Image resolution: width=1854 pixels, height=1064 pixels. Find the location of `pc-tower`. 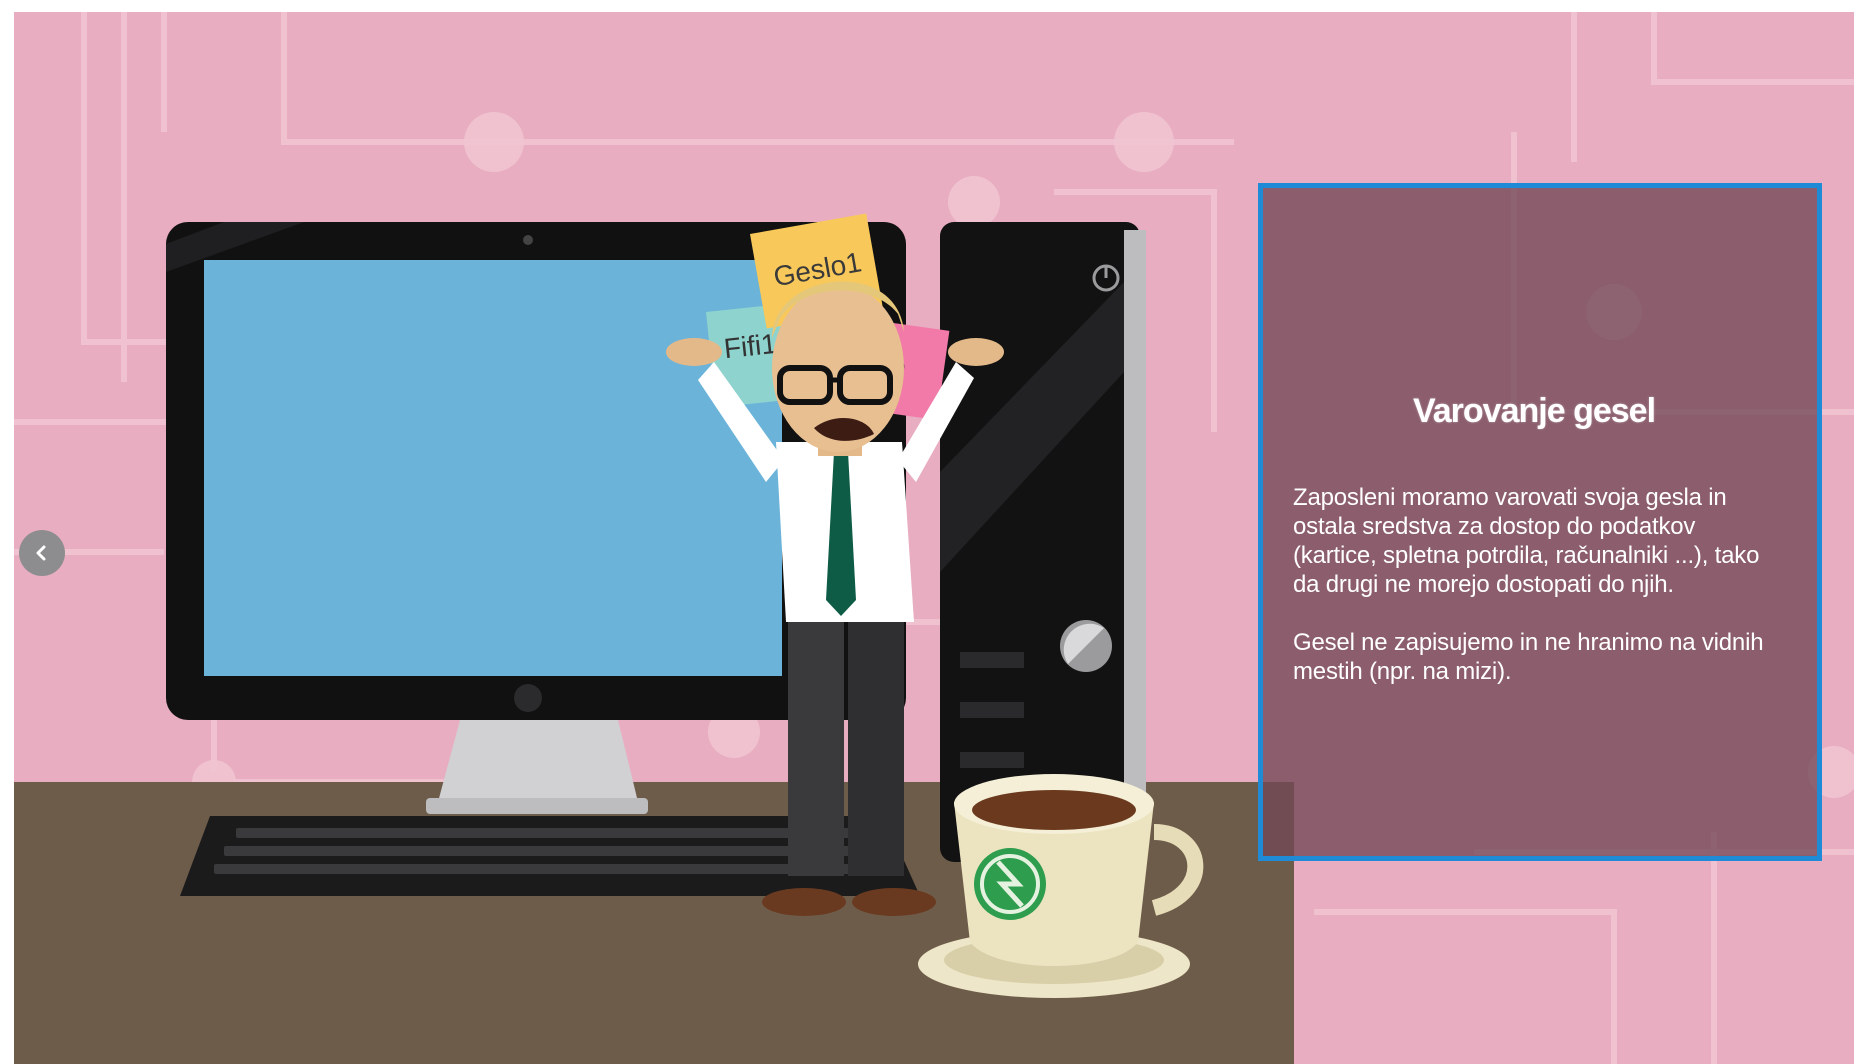

pc-tower is located at coordinates (1043, 542).